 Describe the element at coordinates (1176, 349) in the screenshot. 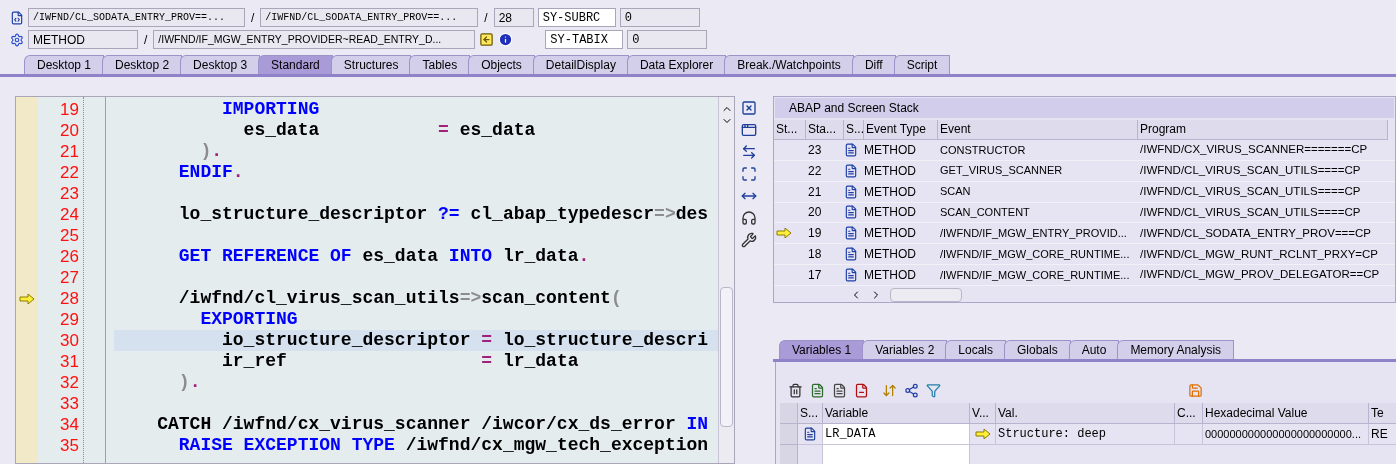

I see `tab: Memory Analysis` at that location.